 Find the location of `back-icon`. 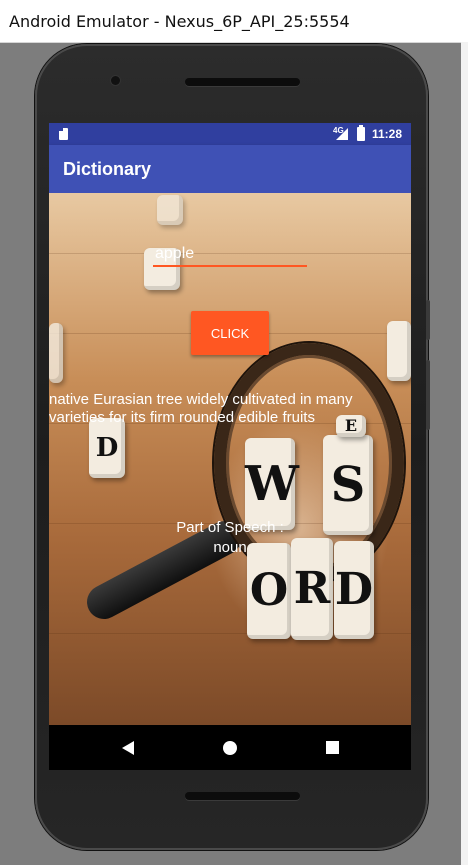

back-icon is located at coordinates (128, 748).